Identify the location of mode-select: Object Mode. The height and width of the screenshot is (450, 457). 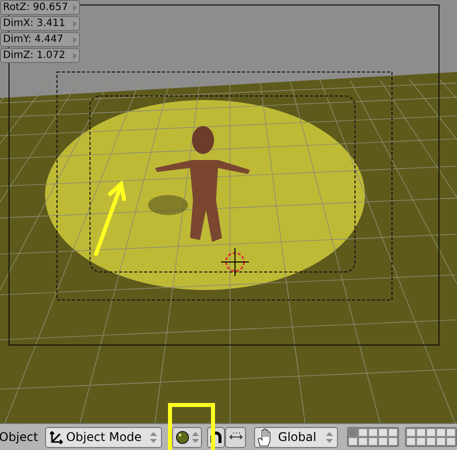
(103, 437).